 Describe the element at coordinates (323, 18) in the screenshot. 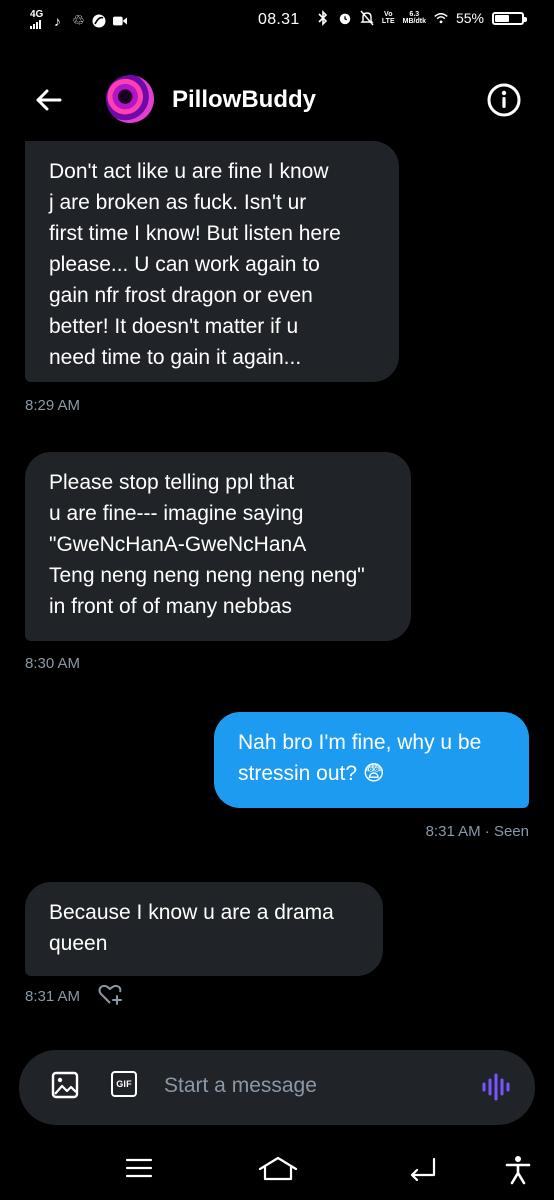

I see `bluetooth-icon` at that location.